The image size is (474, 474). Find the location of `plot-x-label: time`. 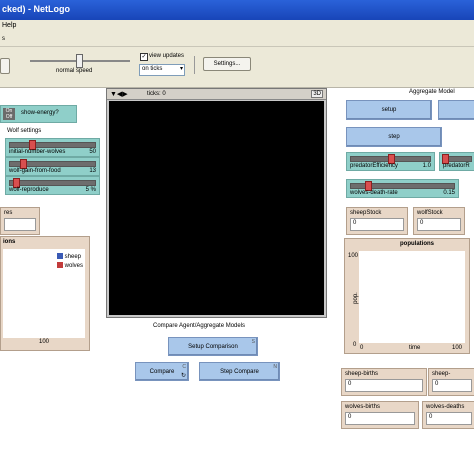

plot-x-label: time is located at coordinates (415, 348).